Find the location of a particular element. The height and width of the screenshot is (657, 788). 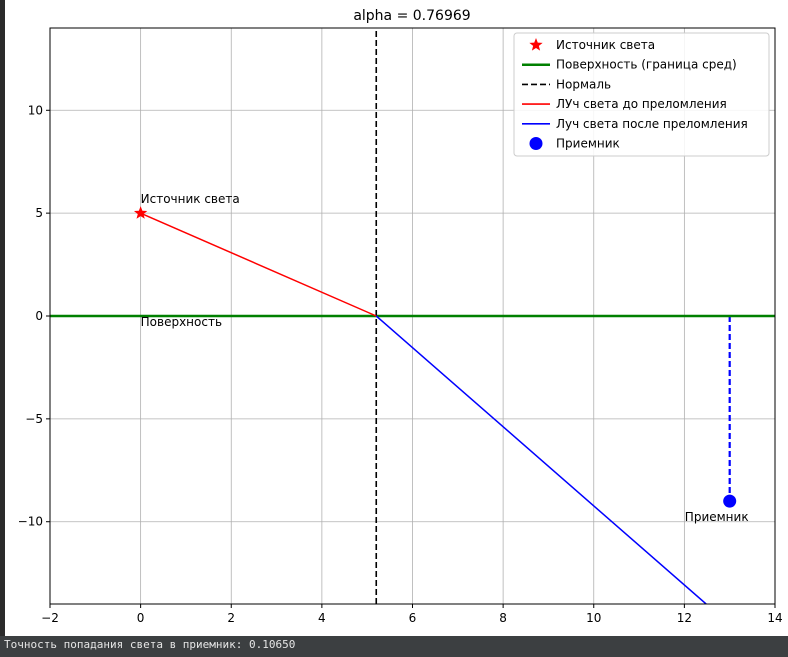

x-tick-label: 6 is located at coordinates (413, 618).